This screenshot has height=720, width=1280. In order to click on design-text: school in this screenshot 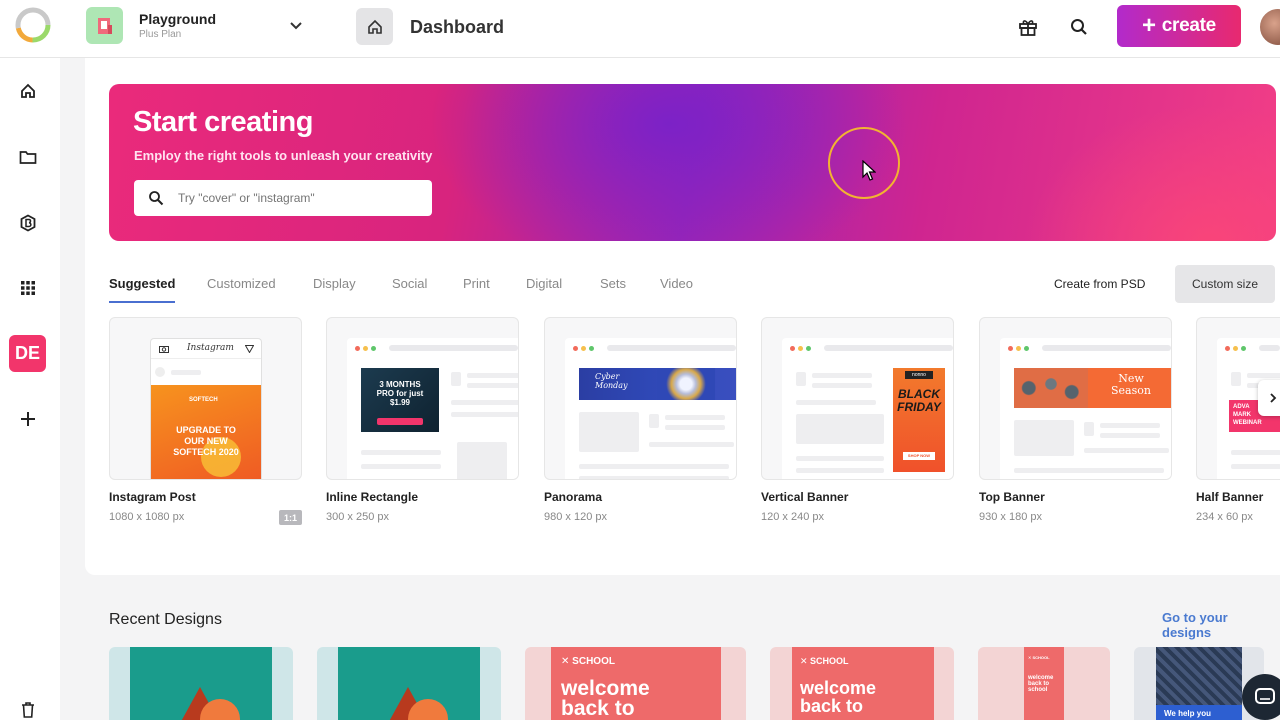, I will do `click(1038, 690)`.